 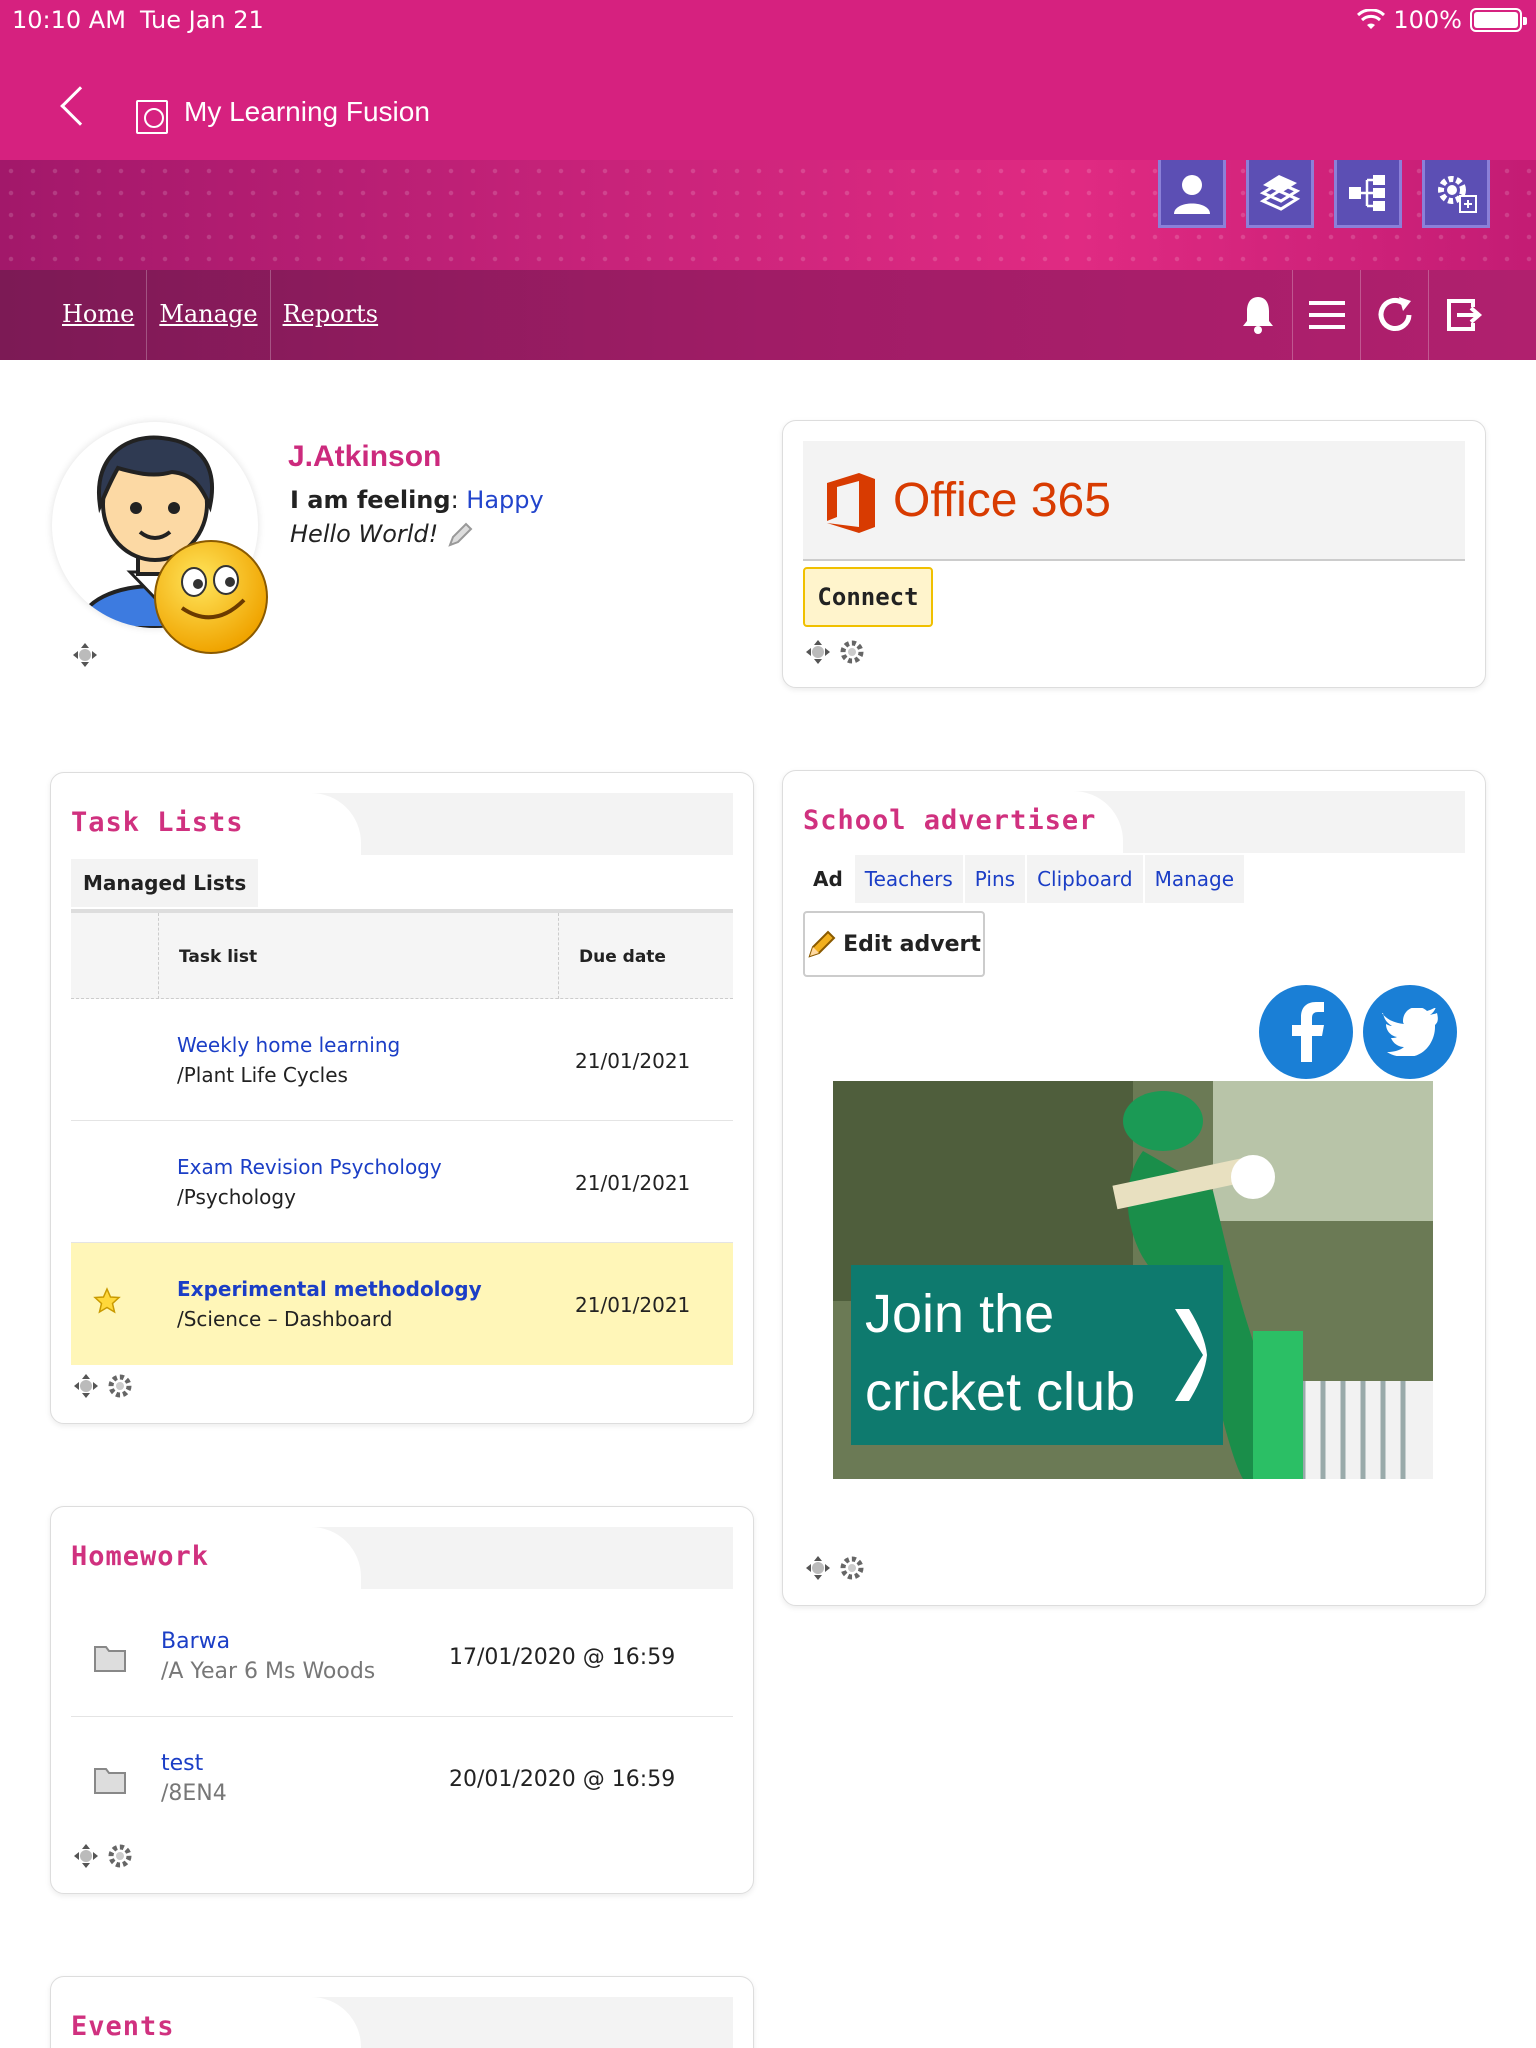 I want to click on events-panel: Events, so click(x=402, y=2012).